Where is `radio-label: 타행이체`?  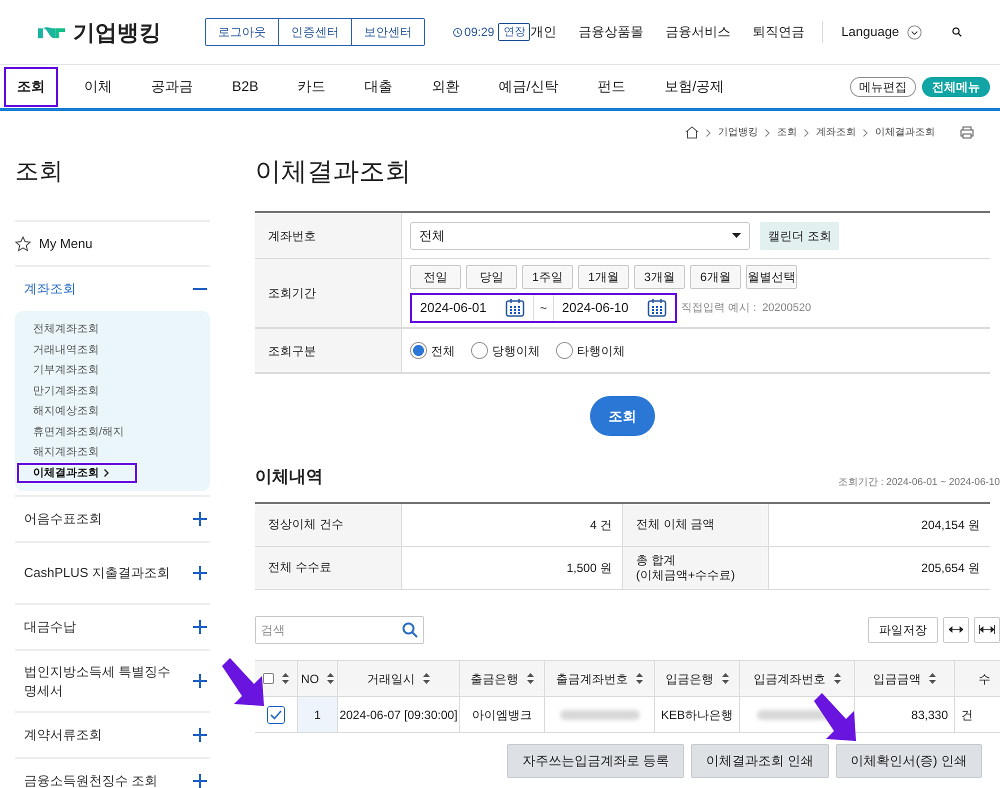
radio-label: 타행이체 is located at coordinates (601, 351).